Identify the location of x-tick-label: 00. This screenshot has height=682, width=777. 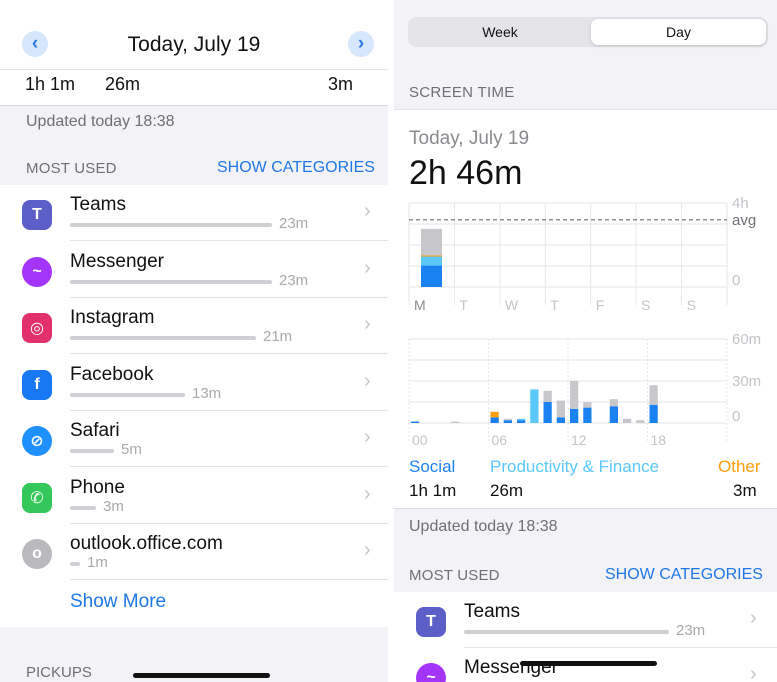
(420, 440).